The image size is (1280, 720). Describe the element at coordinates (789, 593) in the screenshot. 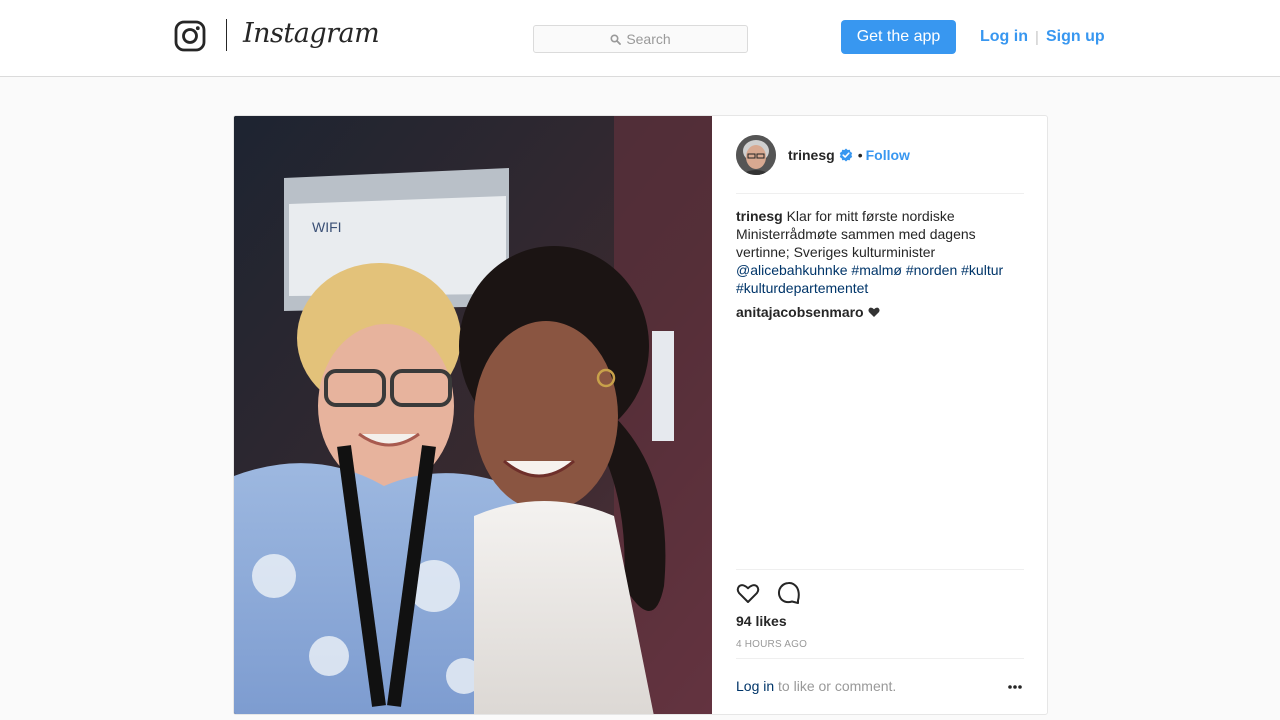

I see `comment-icon` at that location.